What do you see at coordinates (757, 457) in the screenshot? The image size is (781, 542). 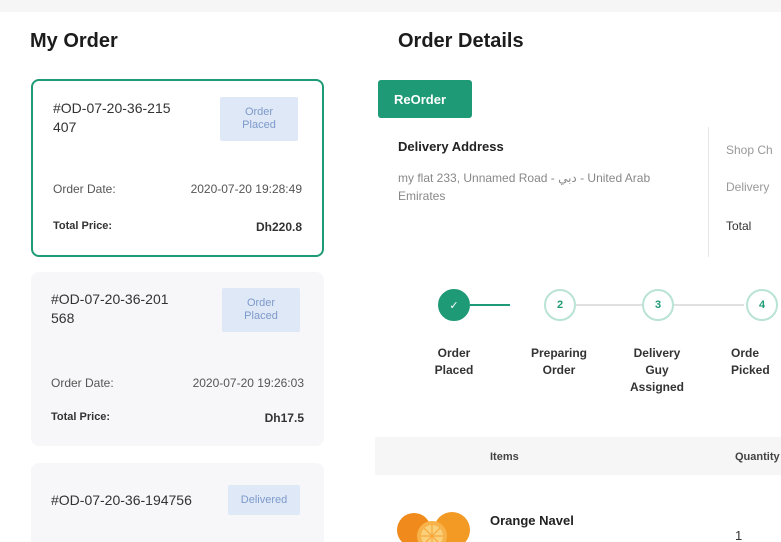 I see `quantity-column-header: Quantity` at bounding box center [757, 457].